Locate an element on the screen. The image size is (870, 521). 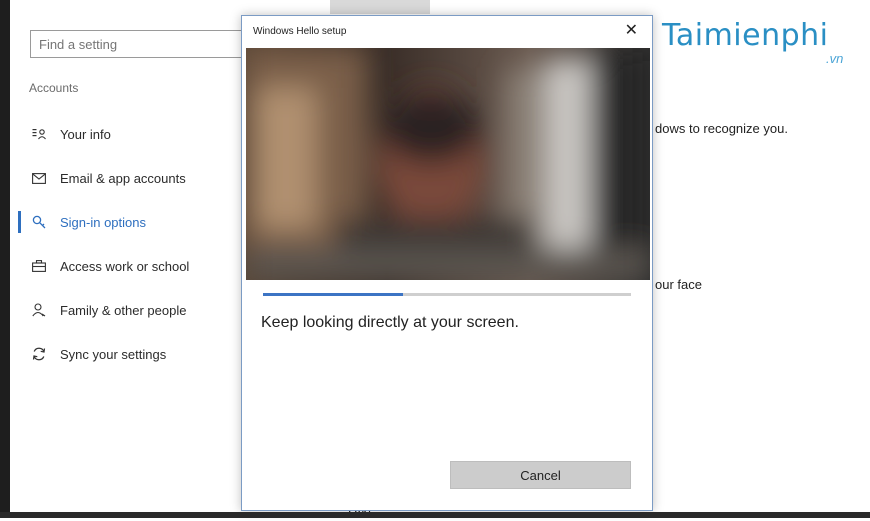
window-edge-bottom is located at coordinates (435, 515).